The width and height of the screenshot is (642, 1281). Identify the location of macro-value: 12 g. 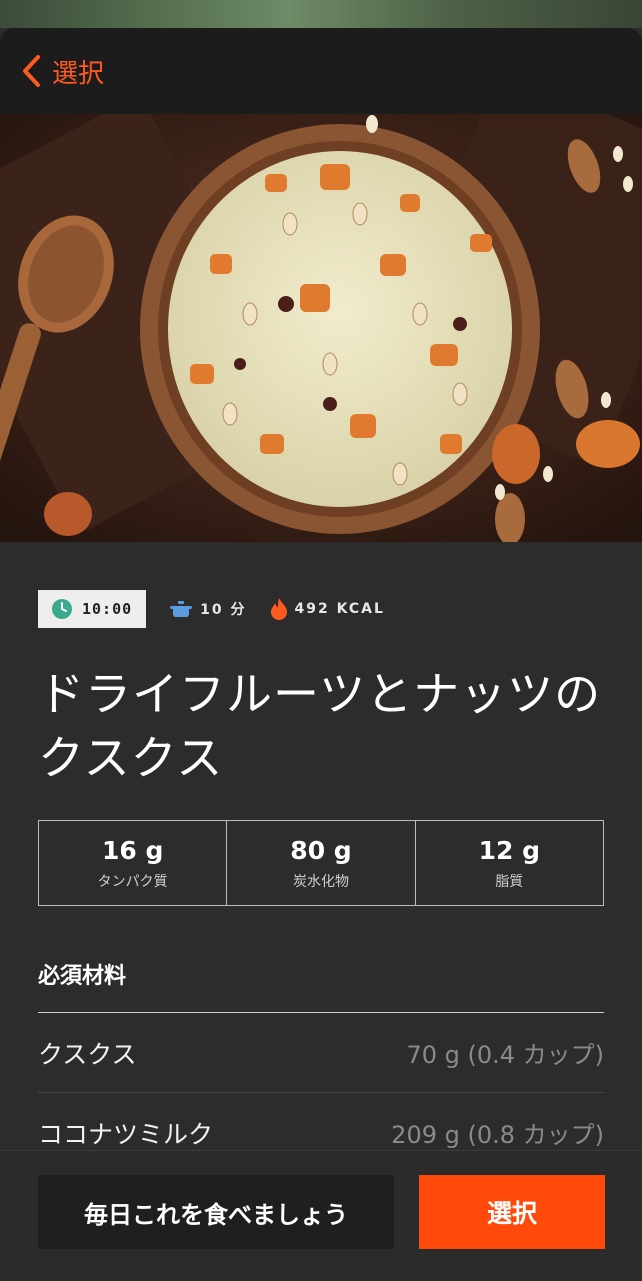
(509, 850).